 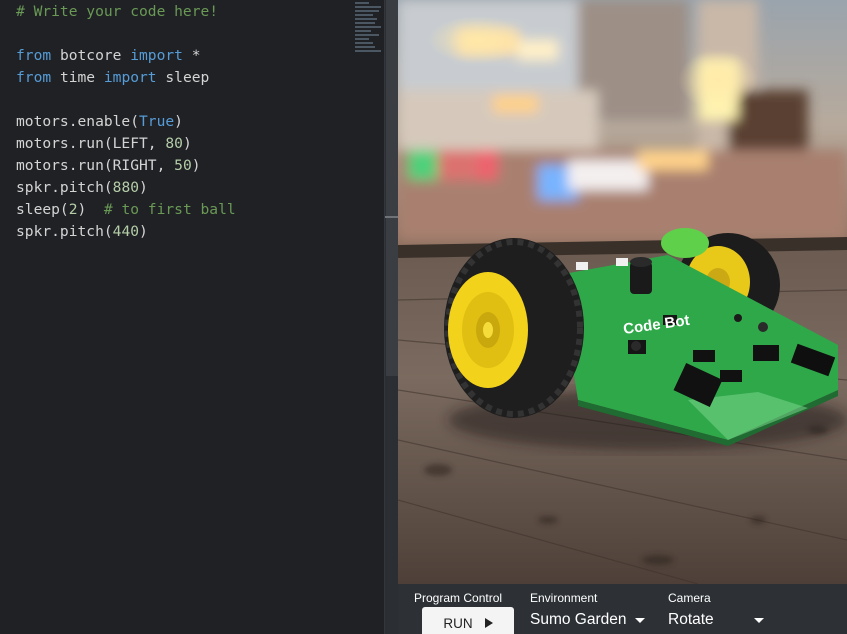 I want to click on code-line: sleep(2) # to first ball, so click(x=126, y=210).